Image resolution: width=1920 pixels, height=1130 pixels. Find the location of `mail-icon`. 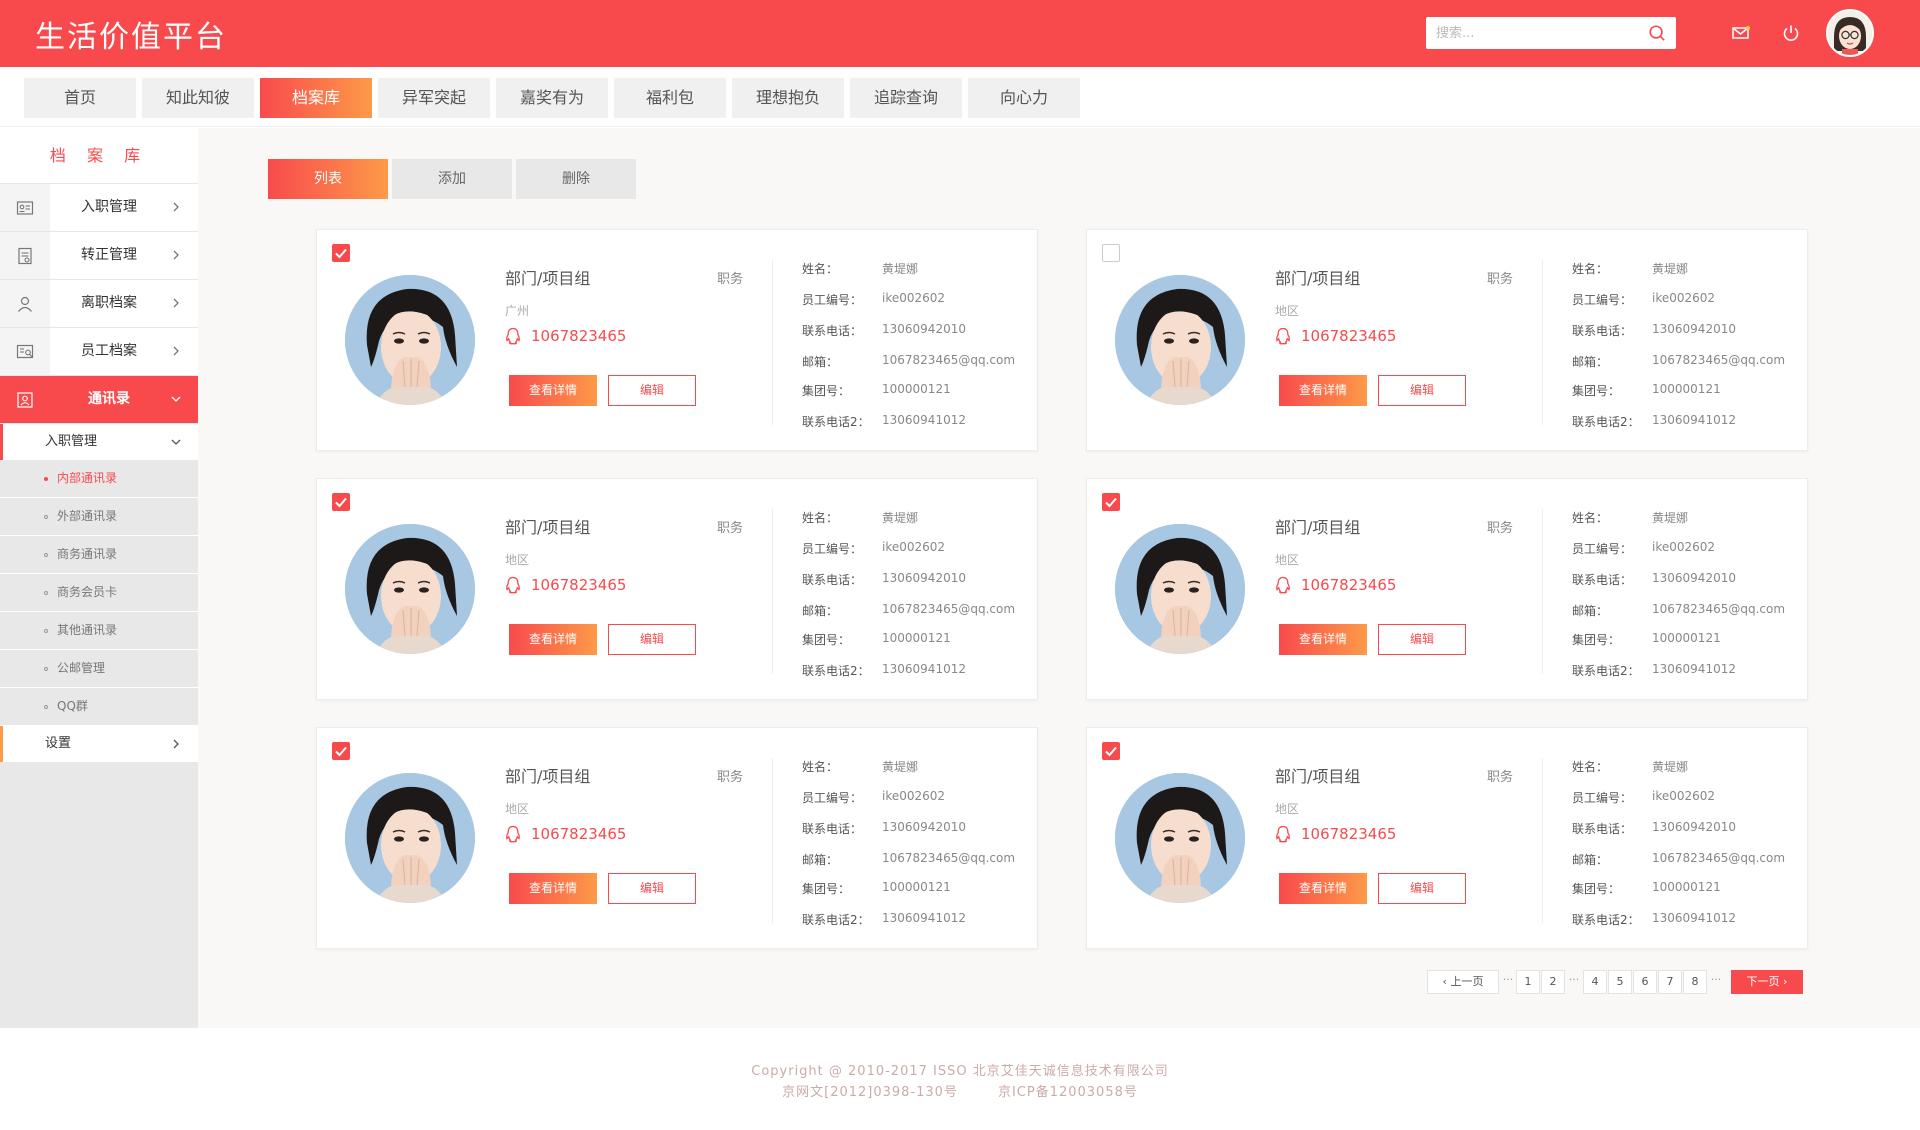

mail-icon is located at coordinates (1741, 33).